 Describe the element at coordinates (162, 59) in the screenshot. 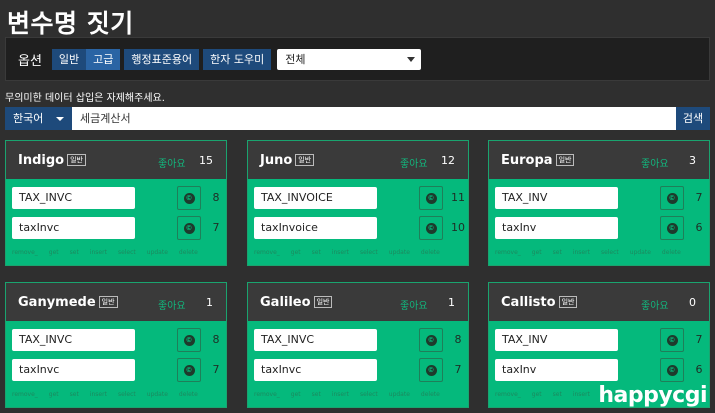

I see `option-admin-standard-terms-button: 행정표준용어` at that location.